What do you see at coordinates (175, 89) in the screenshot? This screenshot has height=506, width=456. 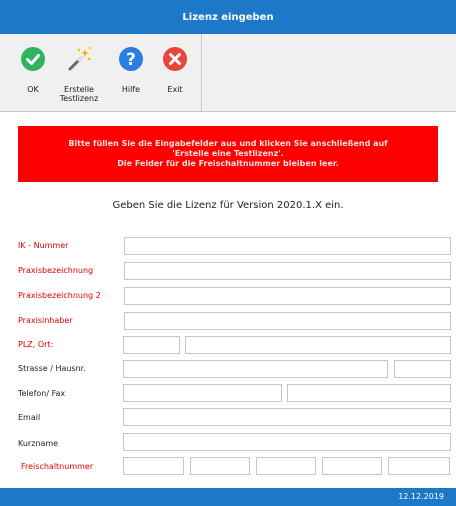 I see `exit-label: Exit` at bounding box center [175, 89].